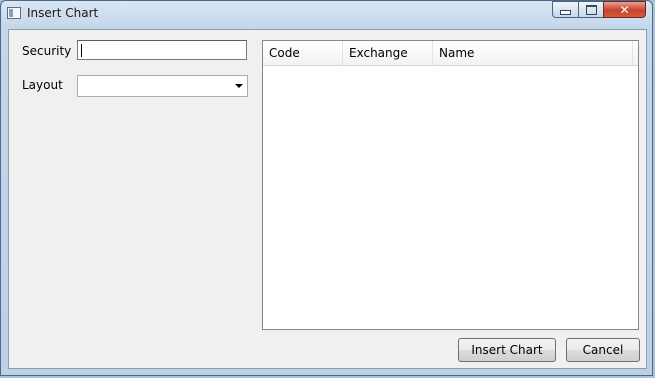 This screenshot has height=378, width=655. I want to click on cancel-button: Cancel, so click(603, 350).